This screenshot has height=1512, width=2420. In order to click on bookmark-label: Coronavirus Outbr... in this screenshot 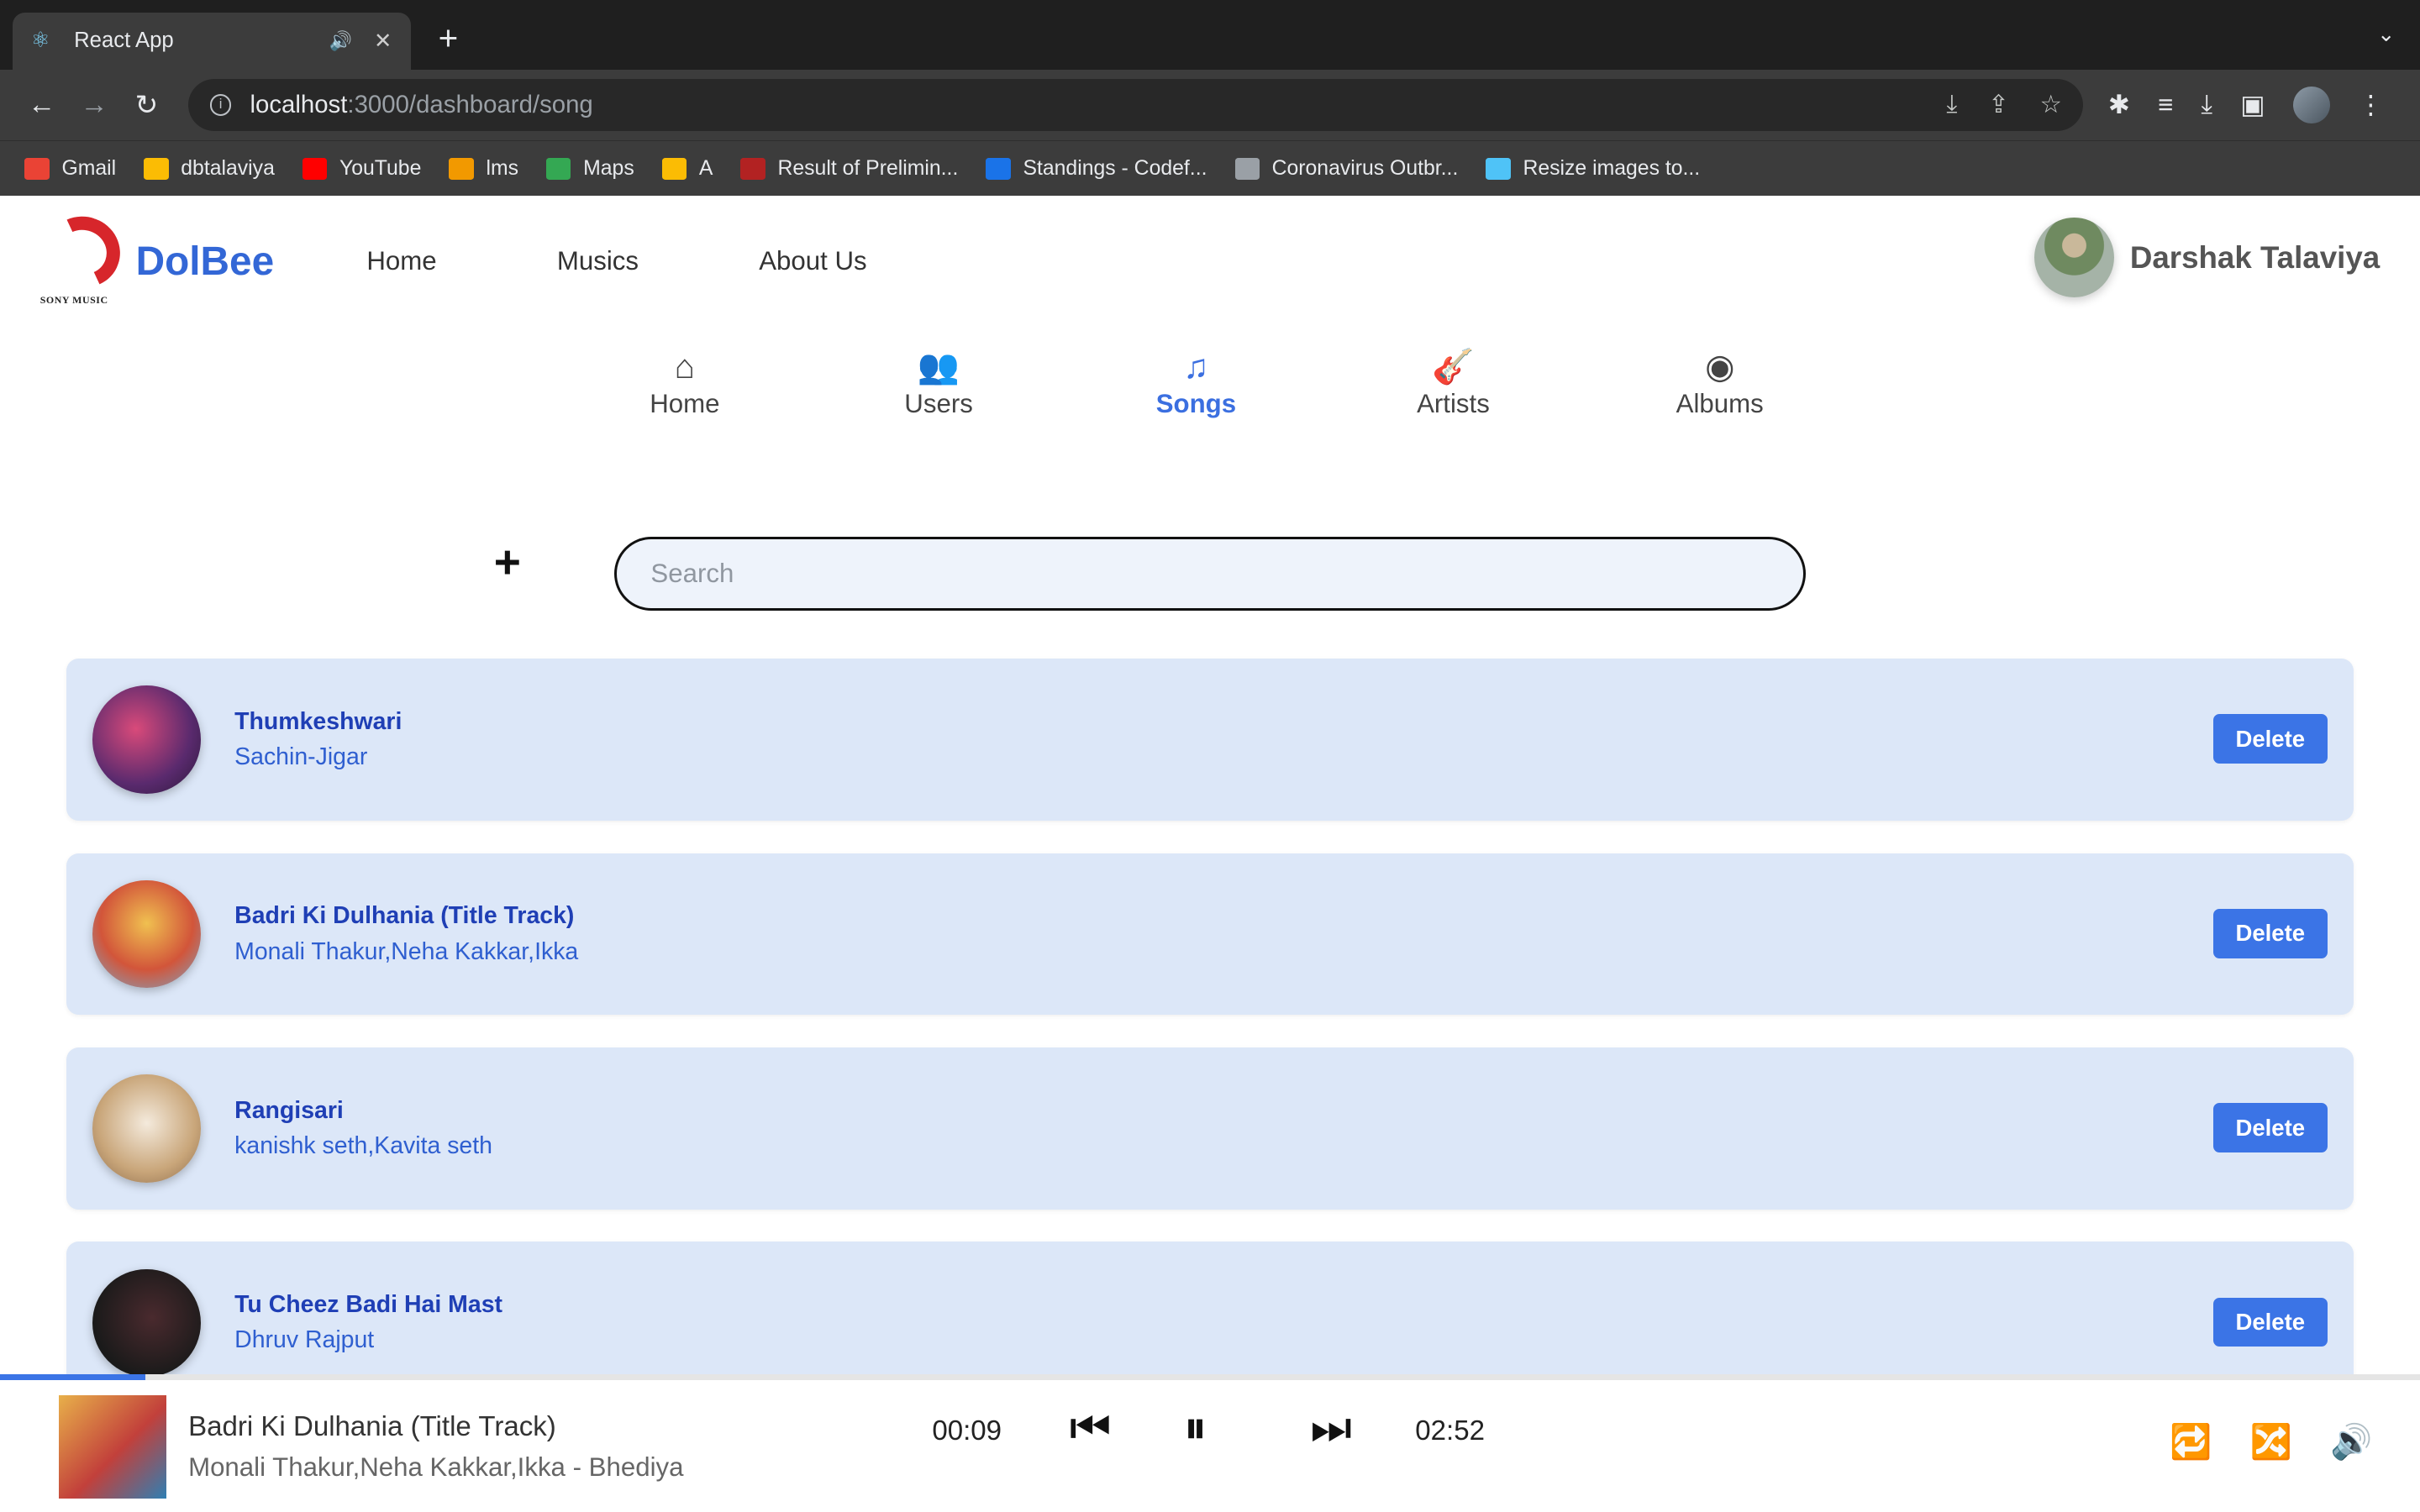, I will do `click(1365, 168)`.